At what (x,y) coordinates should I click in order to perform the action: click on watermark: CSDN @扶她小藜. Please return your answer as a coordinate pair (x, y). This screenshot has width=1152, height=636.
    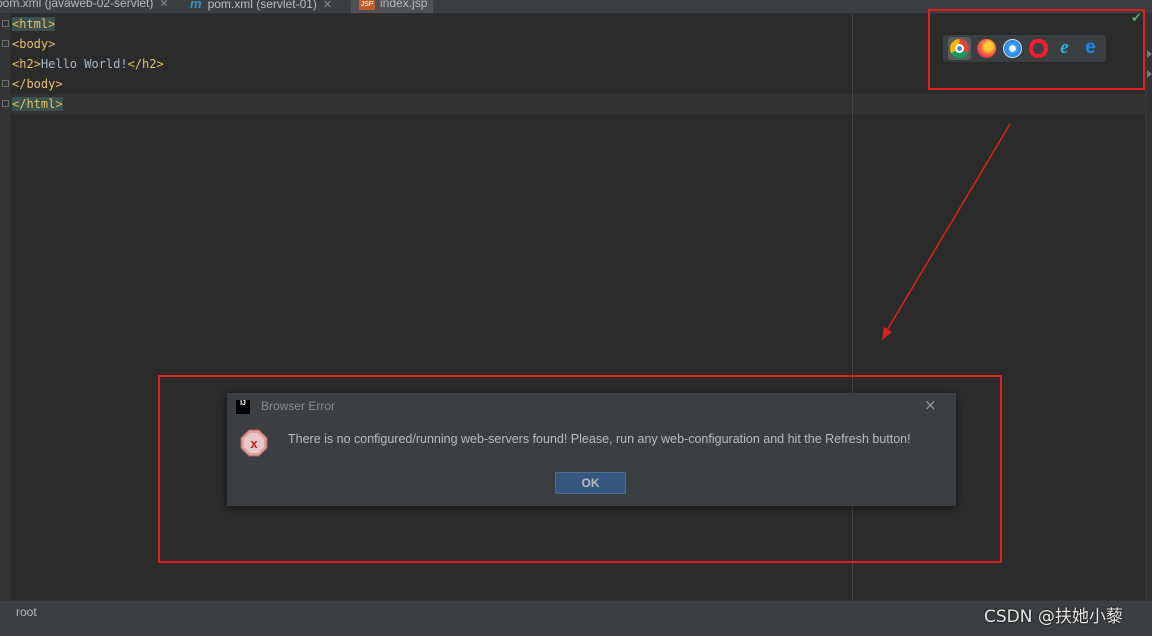
    Looking at the image, I should click on (1053, 617).